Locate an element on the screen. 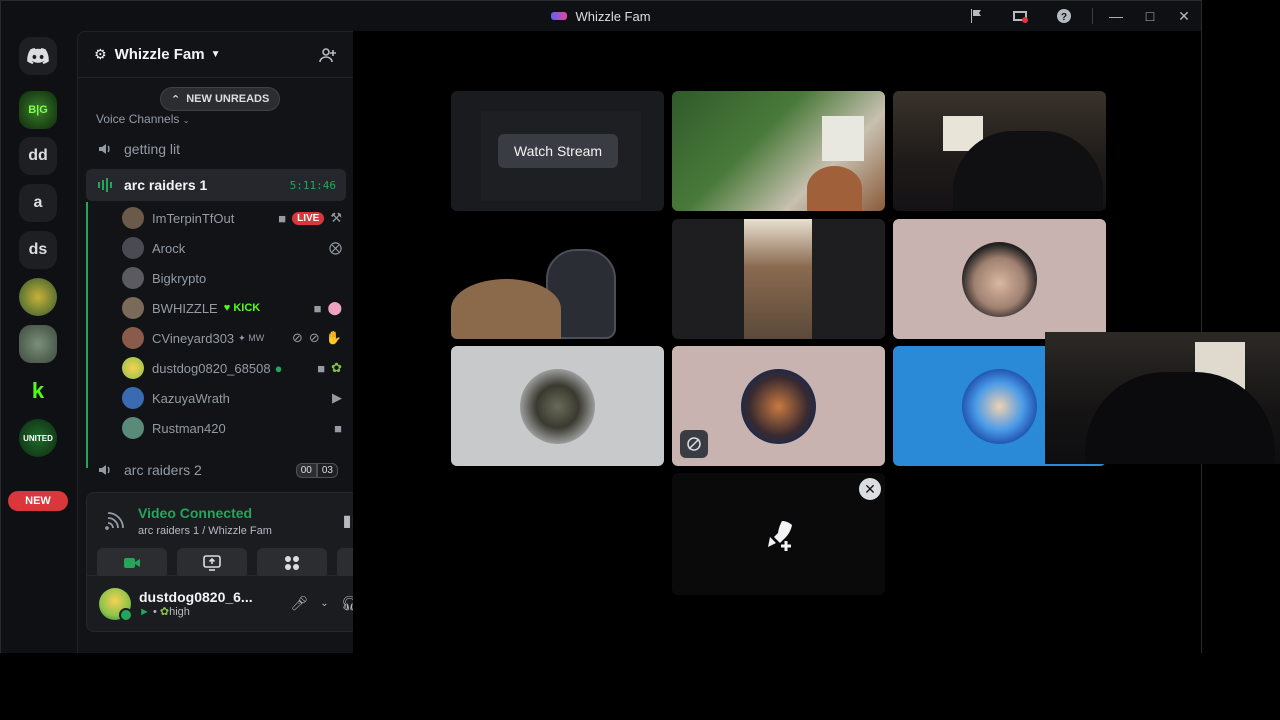  video-tile-room is located at coordinates (999, 151).